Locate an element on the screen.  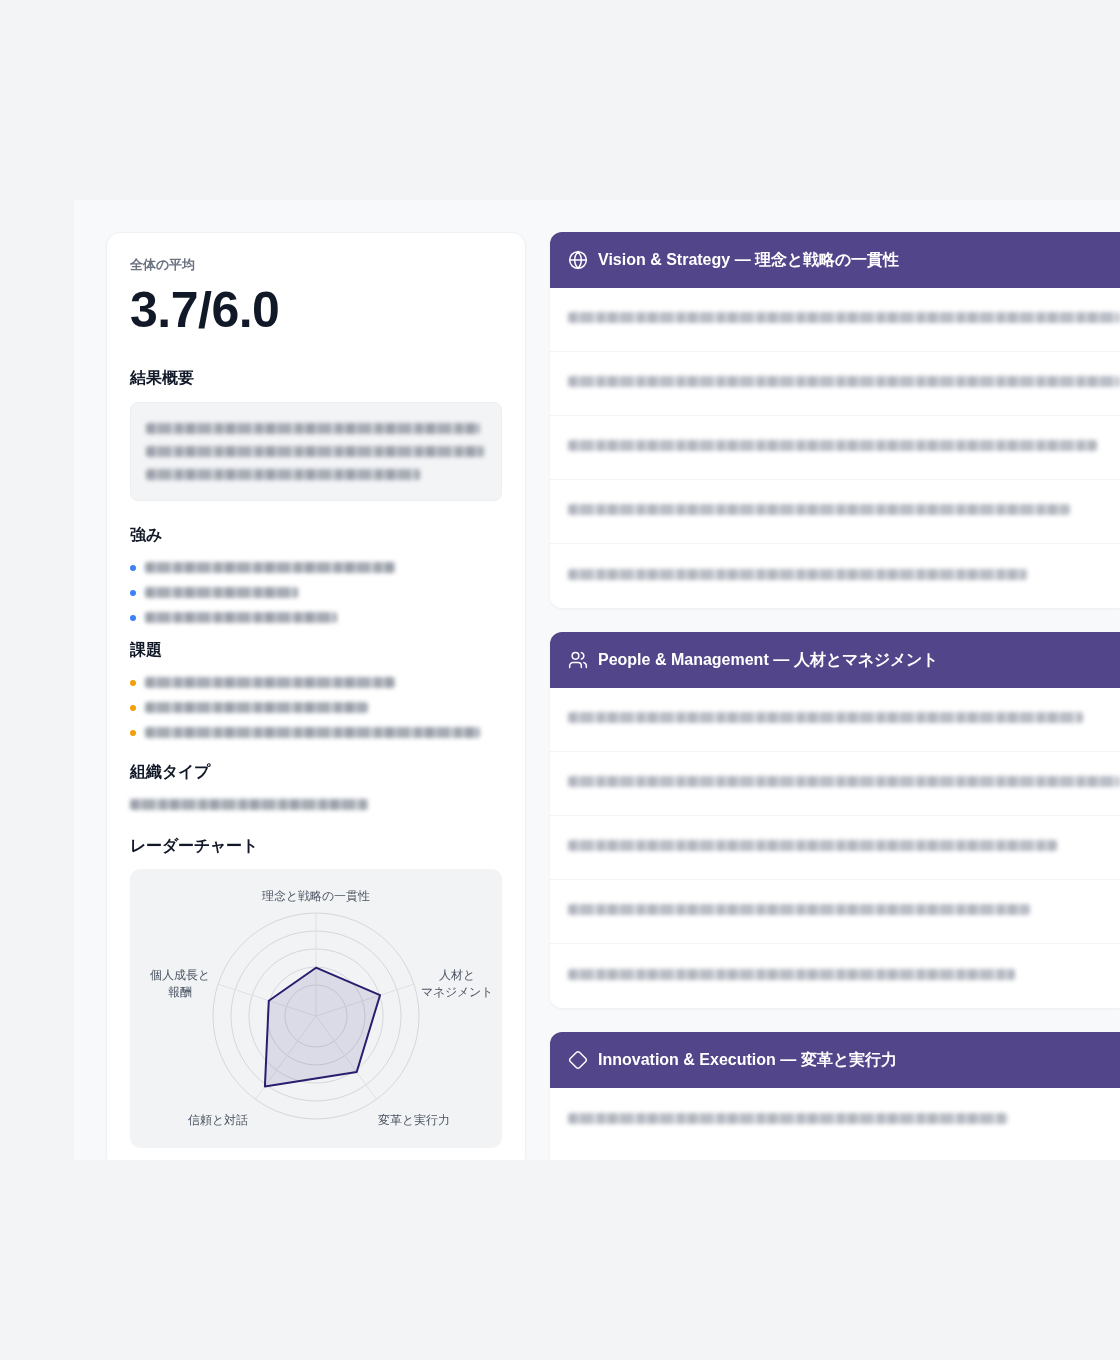
category-title: Vision & Strategy — 理念と戦略の一貫性 is located at coordinates (749, 259).